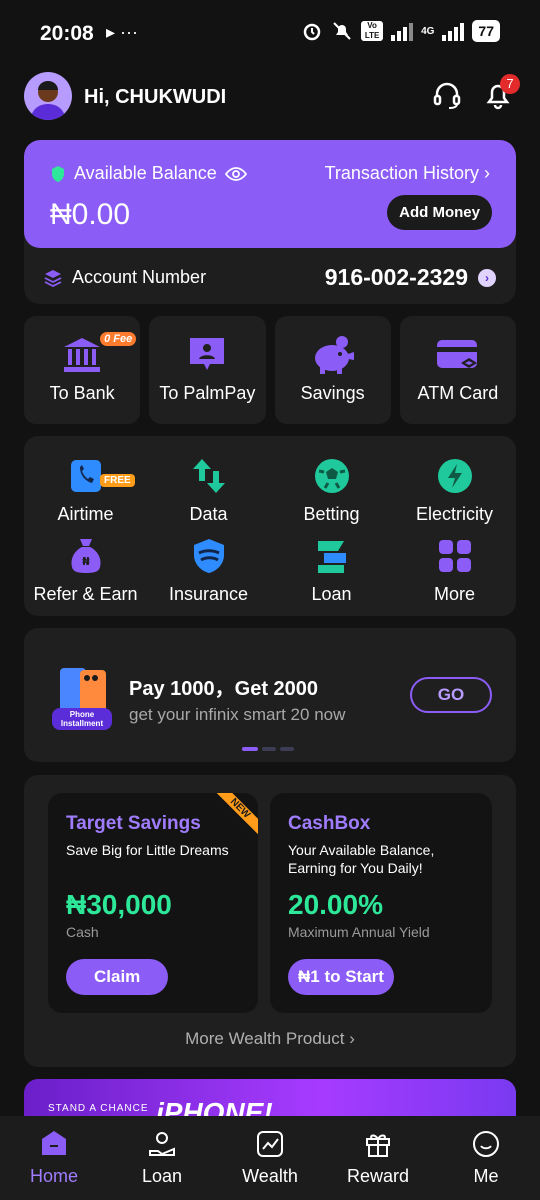 Image resolution: width=540 pixels, height=1200 pixels. I want to click on loan-hand-icon, so click(162, 1144).